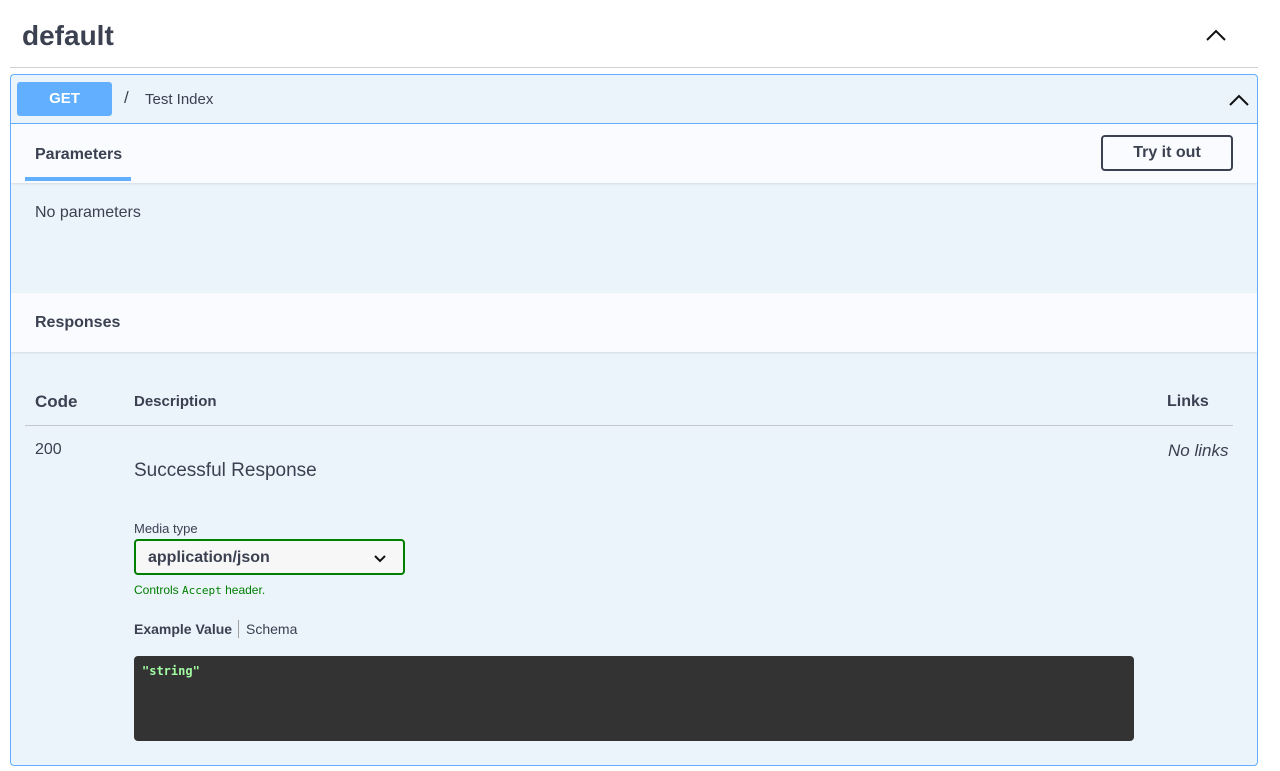 This screenshot has width=1280, height=771. What do you see at coordinates (56, 401) in the screenshot?
I see `column-header-code: Code` at bounding box center [56, 401].